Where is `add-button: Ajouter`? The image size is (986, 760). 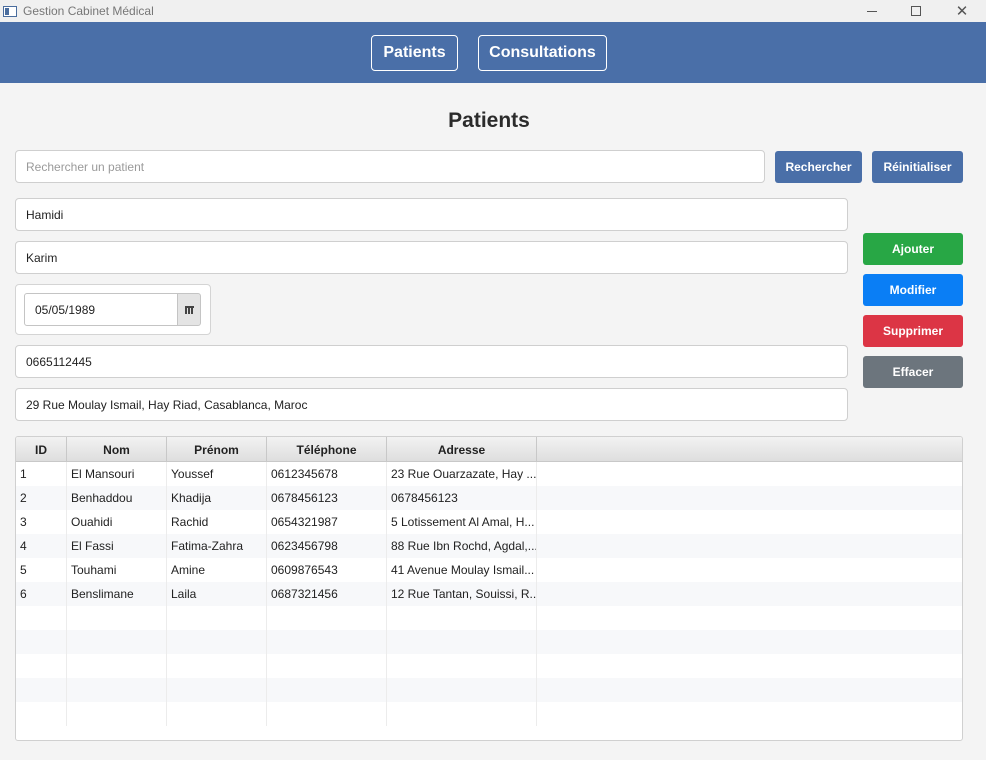
add-button: Ajouter is located at coordinates (913, 249).